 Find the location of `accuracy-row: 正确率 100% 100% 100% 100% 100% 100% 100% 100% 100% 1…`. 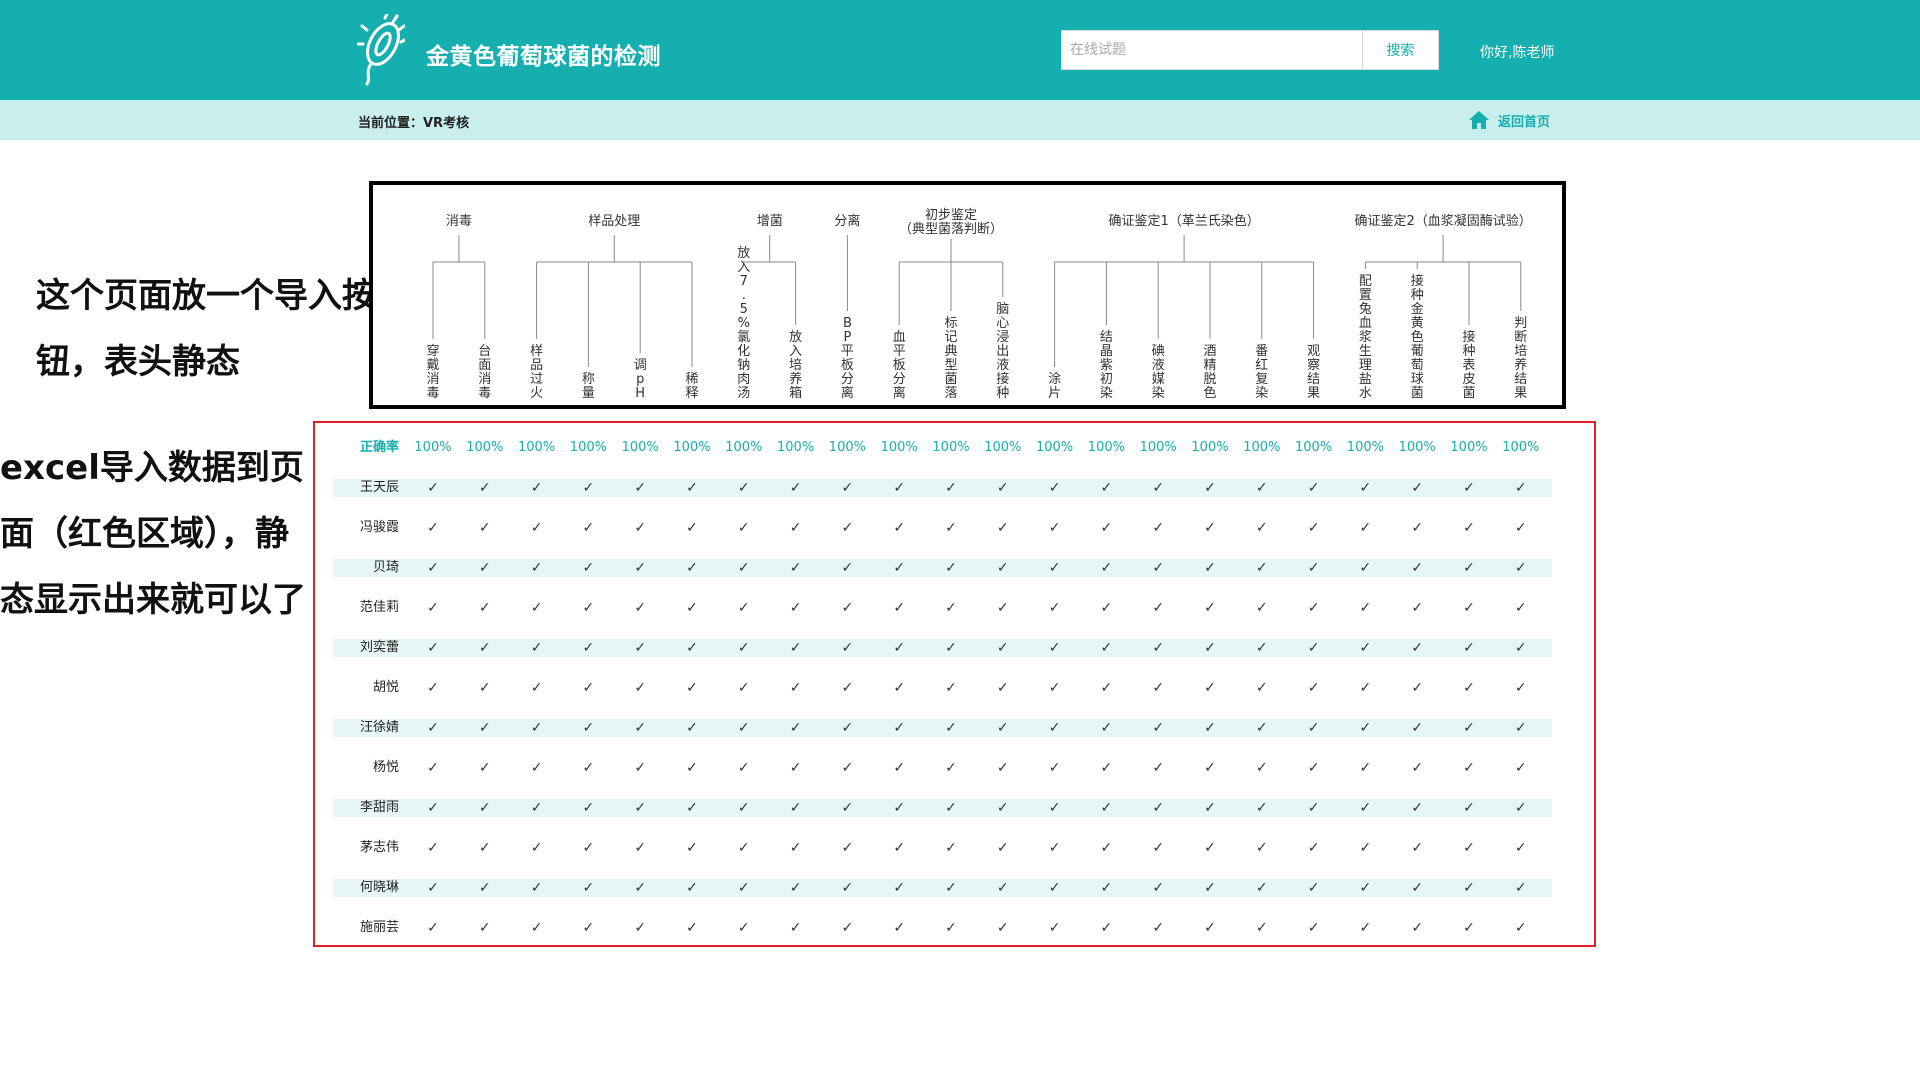

accuracy-row: 正确率 100% 100% 100% 100% 100% 100% 100% 100% 100% 1… is located at coordinates (942, 448).